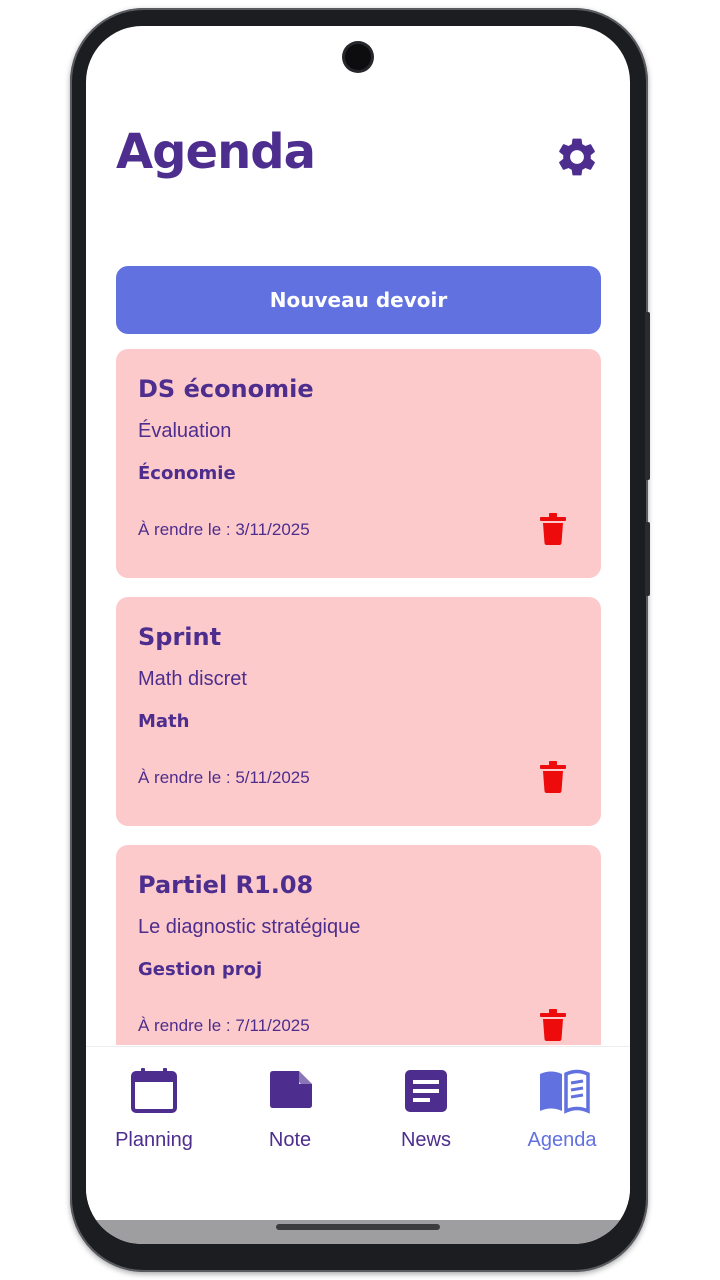 The width and height of the screenshot is (720, 1280). I want to click on assignment-due-date: À rendre le : 7/11/2025, so click(224, 1025).